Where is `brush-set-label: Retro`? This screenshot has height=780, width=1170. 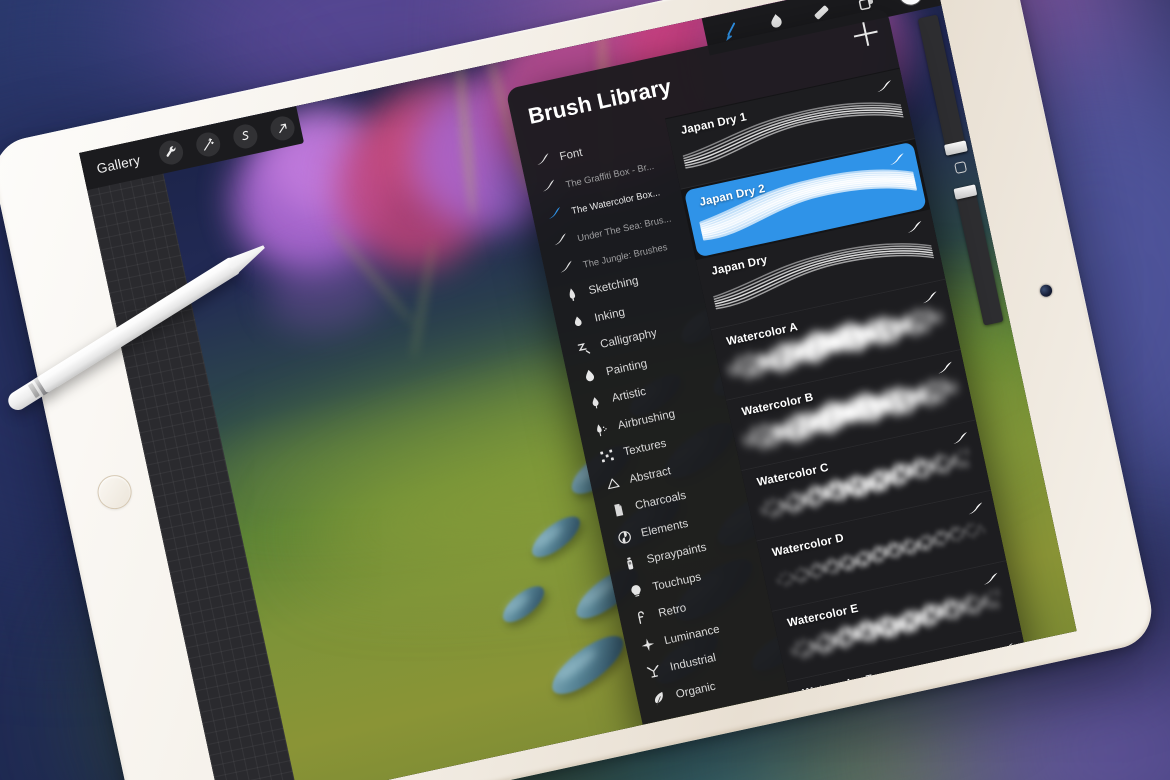 brush-set-label: Retro is located at coordinates (672, 611).